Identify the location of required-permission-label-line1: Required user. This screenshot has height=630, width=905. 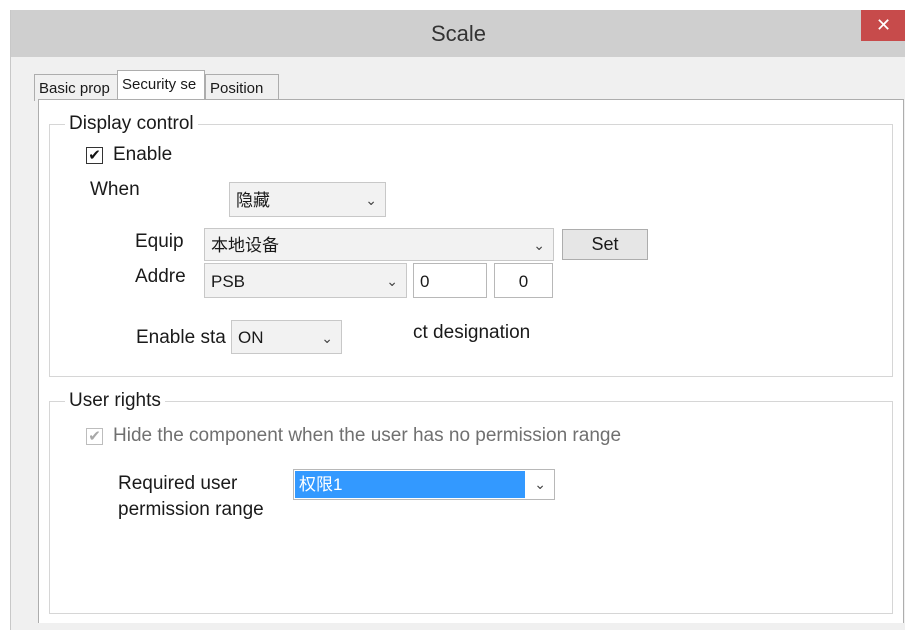
(178, 483).